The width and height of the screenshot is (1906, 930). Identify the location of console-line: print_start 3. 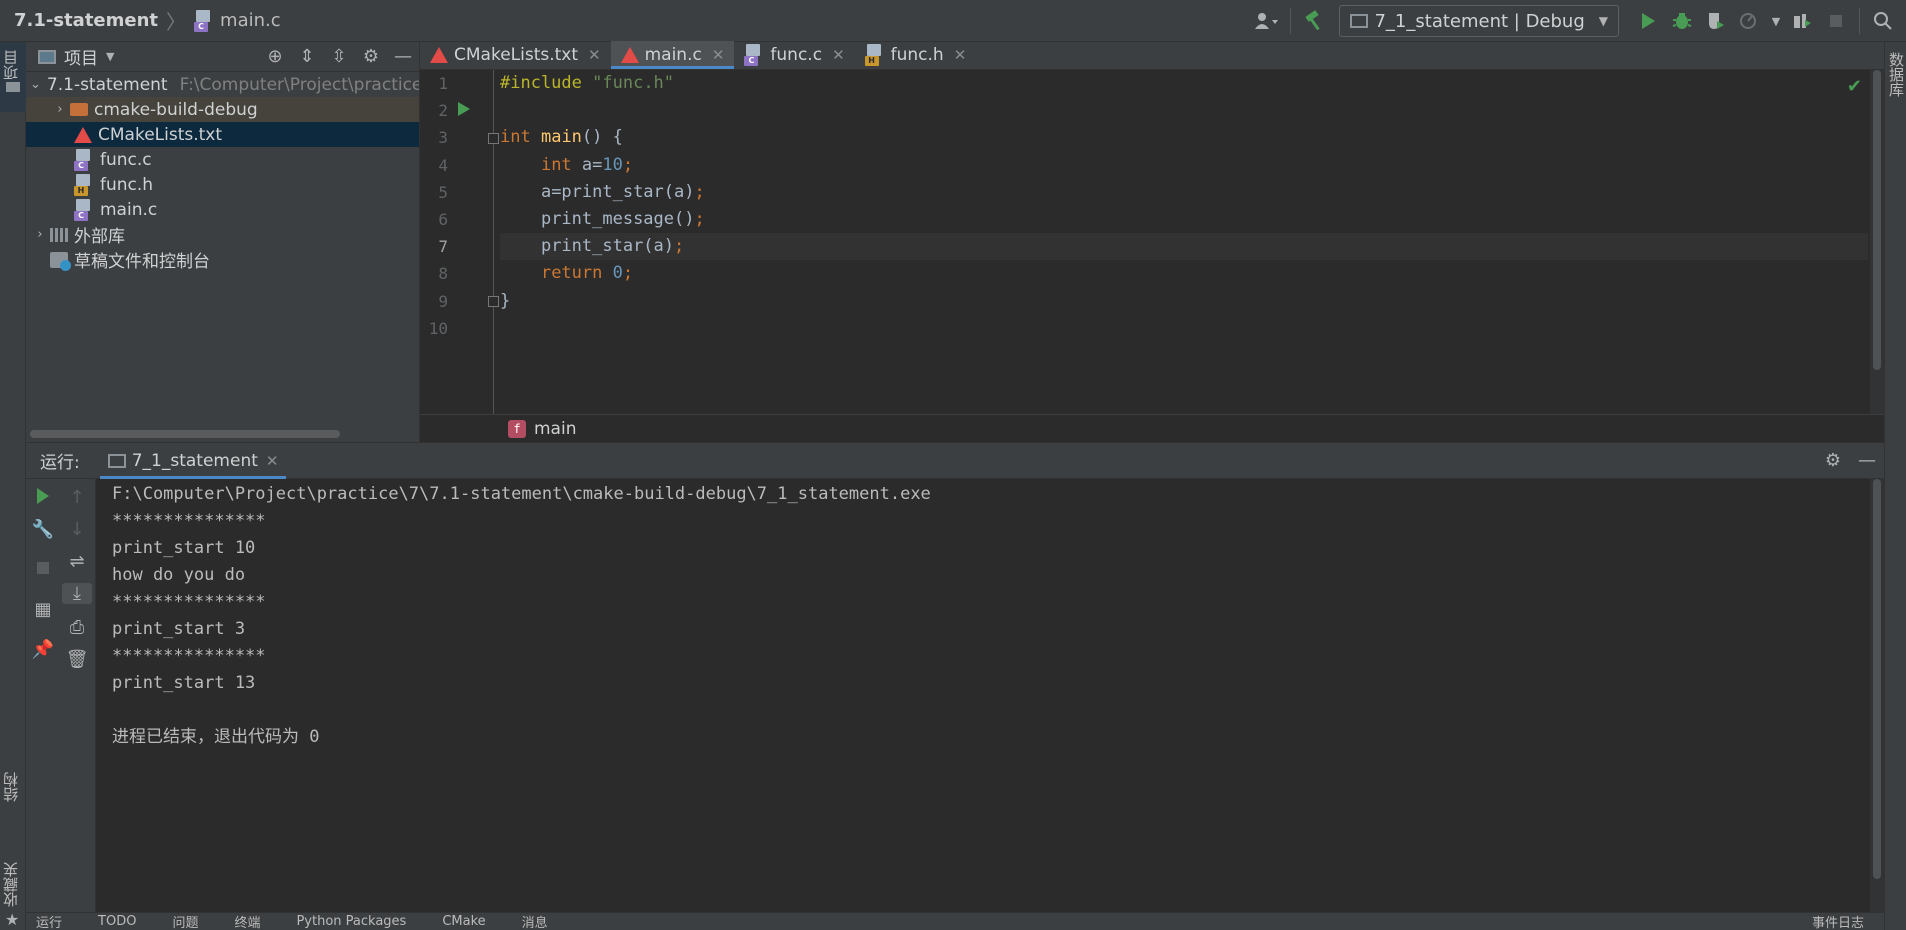
(179, 629).